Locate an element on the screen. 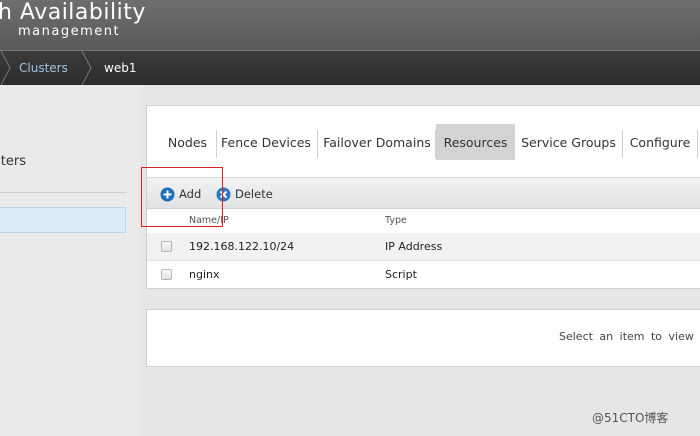 Image resolution: width=700 pixels, height=436 pixels. app-header: h Availability management is located at coordinates (350, 25).